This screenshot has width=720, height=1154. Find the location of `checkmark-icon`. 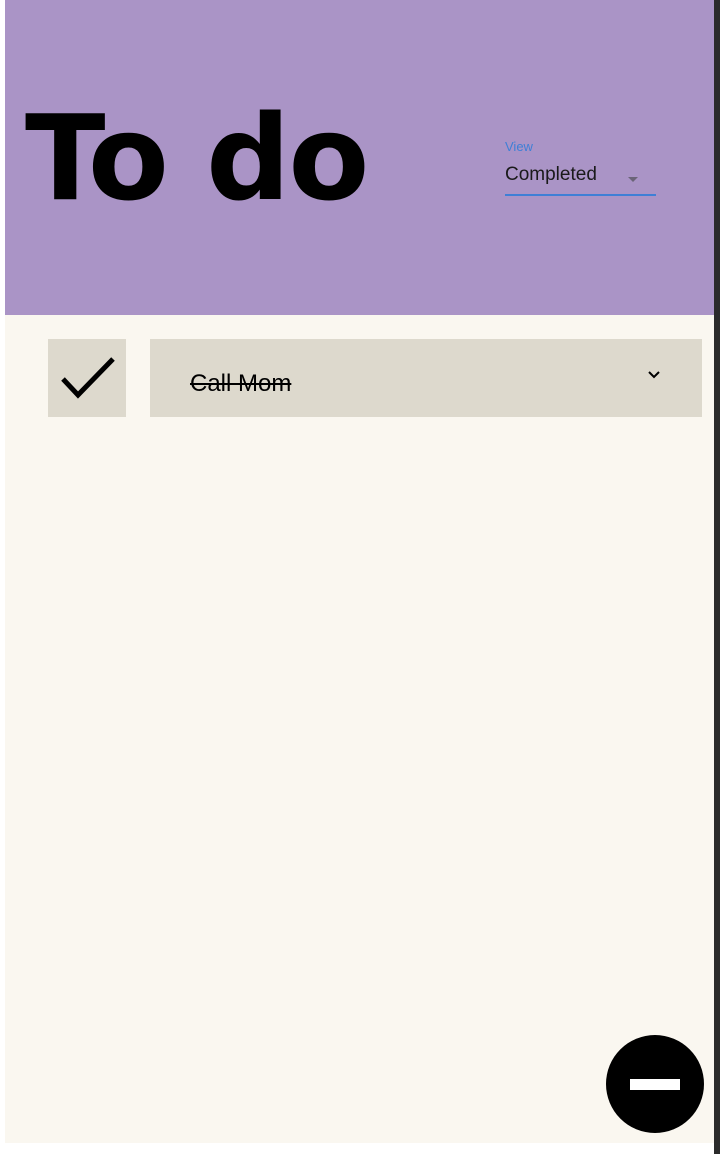

checkmark-icon is located at coordinates (88, 378).